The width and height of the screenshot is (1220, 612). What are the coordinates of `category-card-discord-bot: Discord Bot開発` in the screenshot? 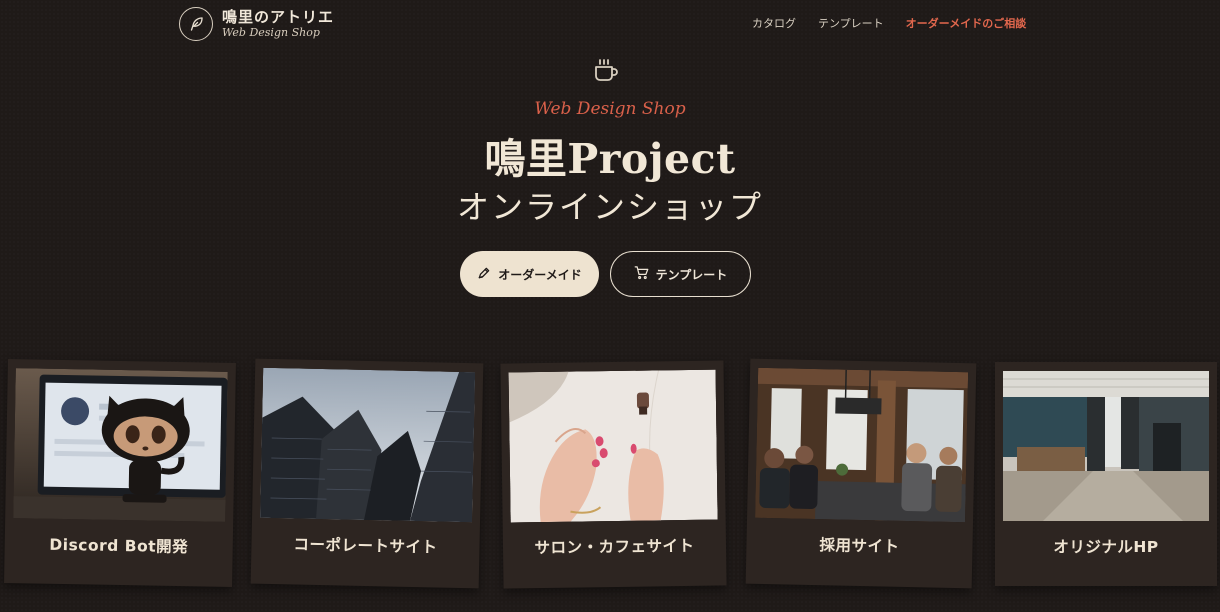 It's located at (120, 473).